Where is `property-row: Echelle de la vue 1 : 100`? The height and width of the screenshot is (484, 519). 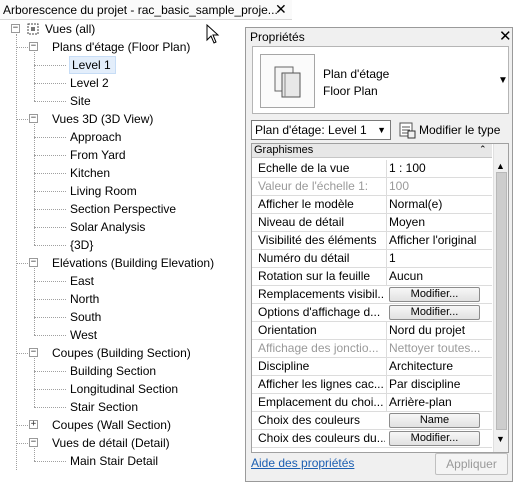 property-row: Echelle de la vue 1 : 100 is located at coordinates (372, 169).